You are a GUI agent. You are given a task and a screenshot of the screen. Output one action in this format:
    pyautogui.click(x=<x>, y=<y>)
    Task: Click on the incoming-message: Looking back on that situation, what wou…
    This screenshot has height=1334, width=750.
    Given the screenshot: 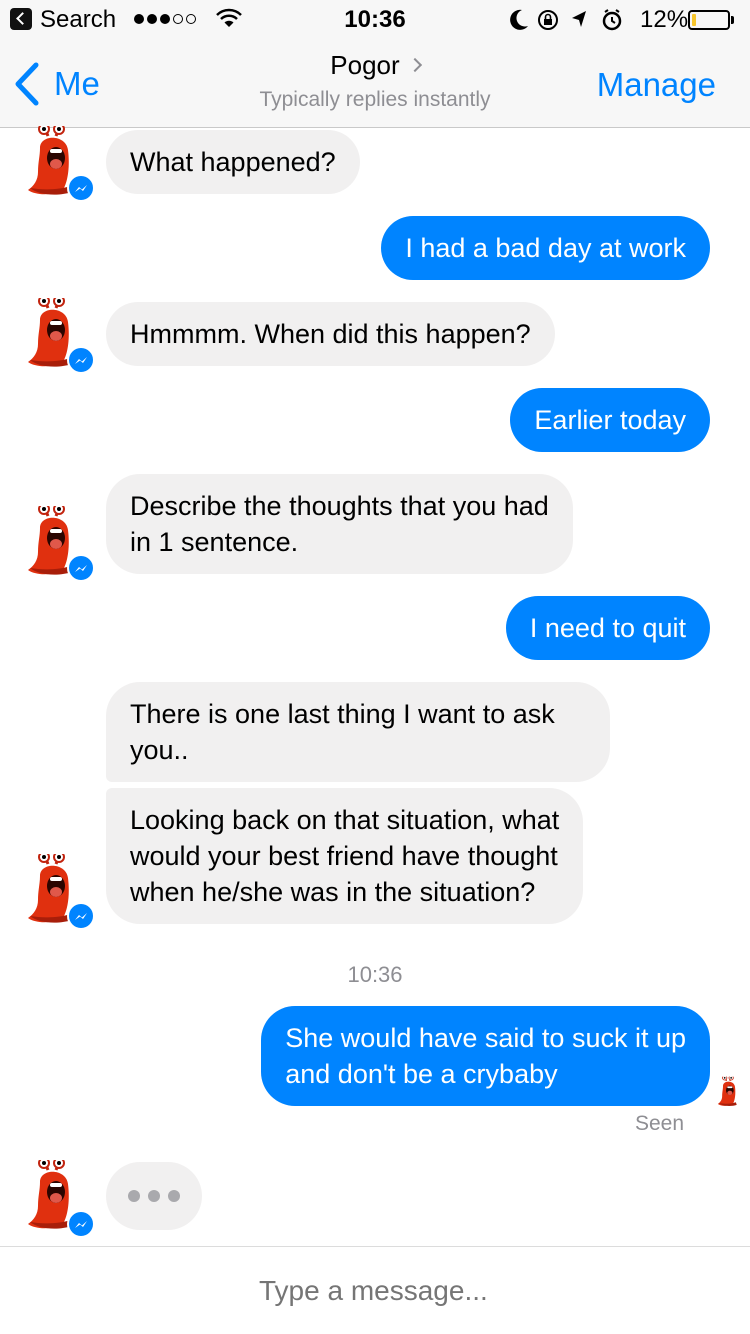 What is the action you would take?
    pyautogui.click(x=345, y=856)
    